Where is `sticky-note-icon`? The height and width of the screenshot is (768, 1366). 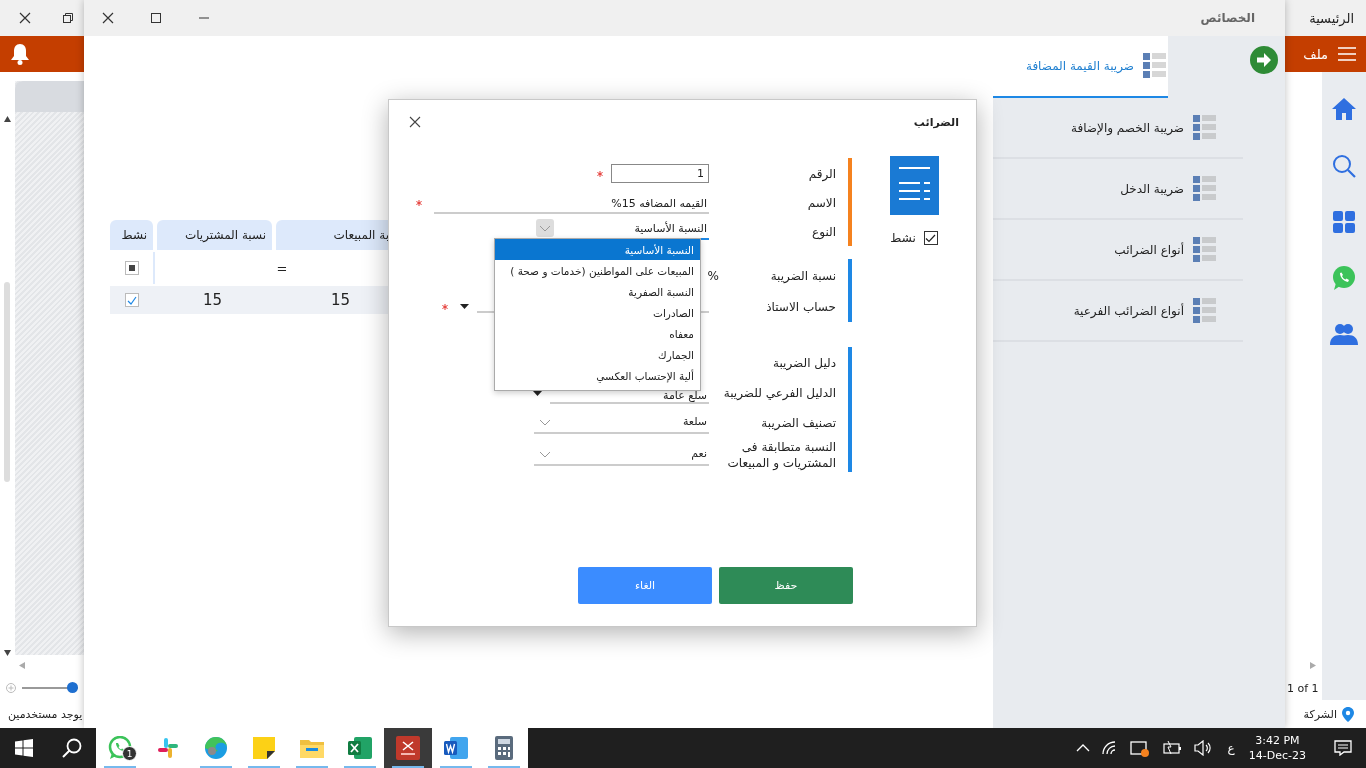
sticky-note-icon is located at coordinates (264, 748).